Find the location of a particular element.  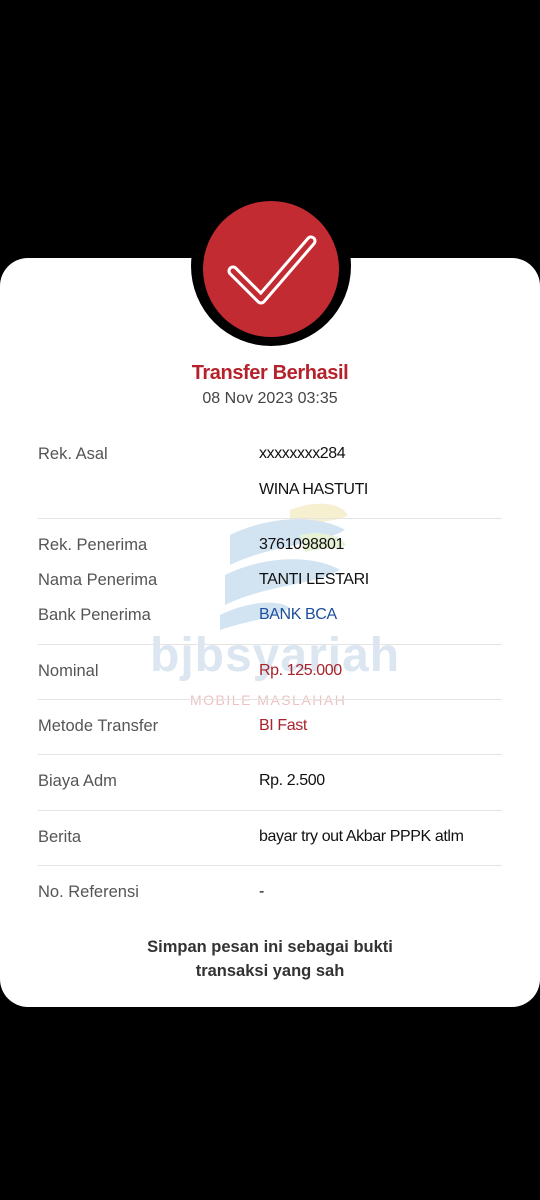

check-icon is located at coordinates (272, 270).